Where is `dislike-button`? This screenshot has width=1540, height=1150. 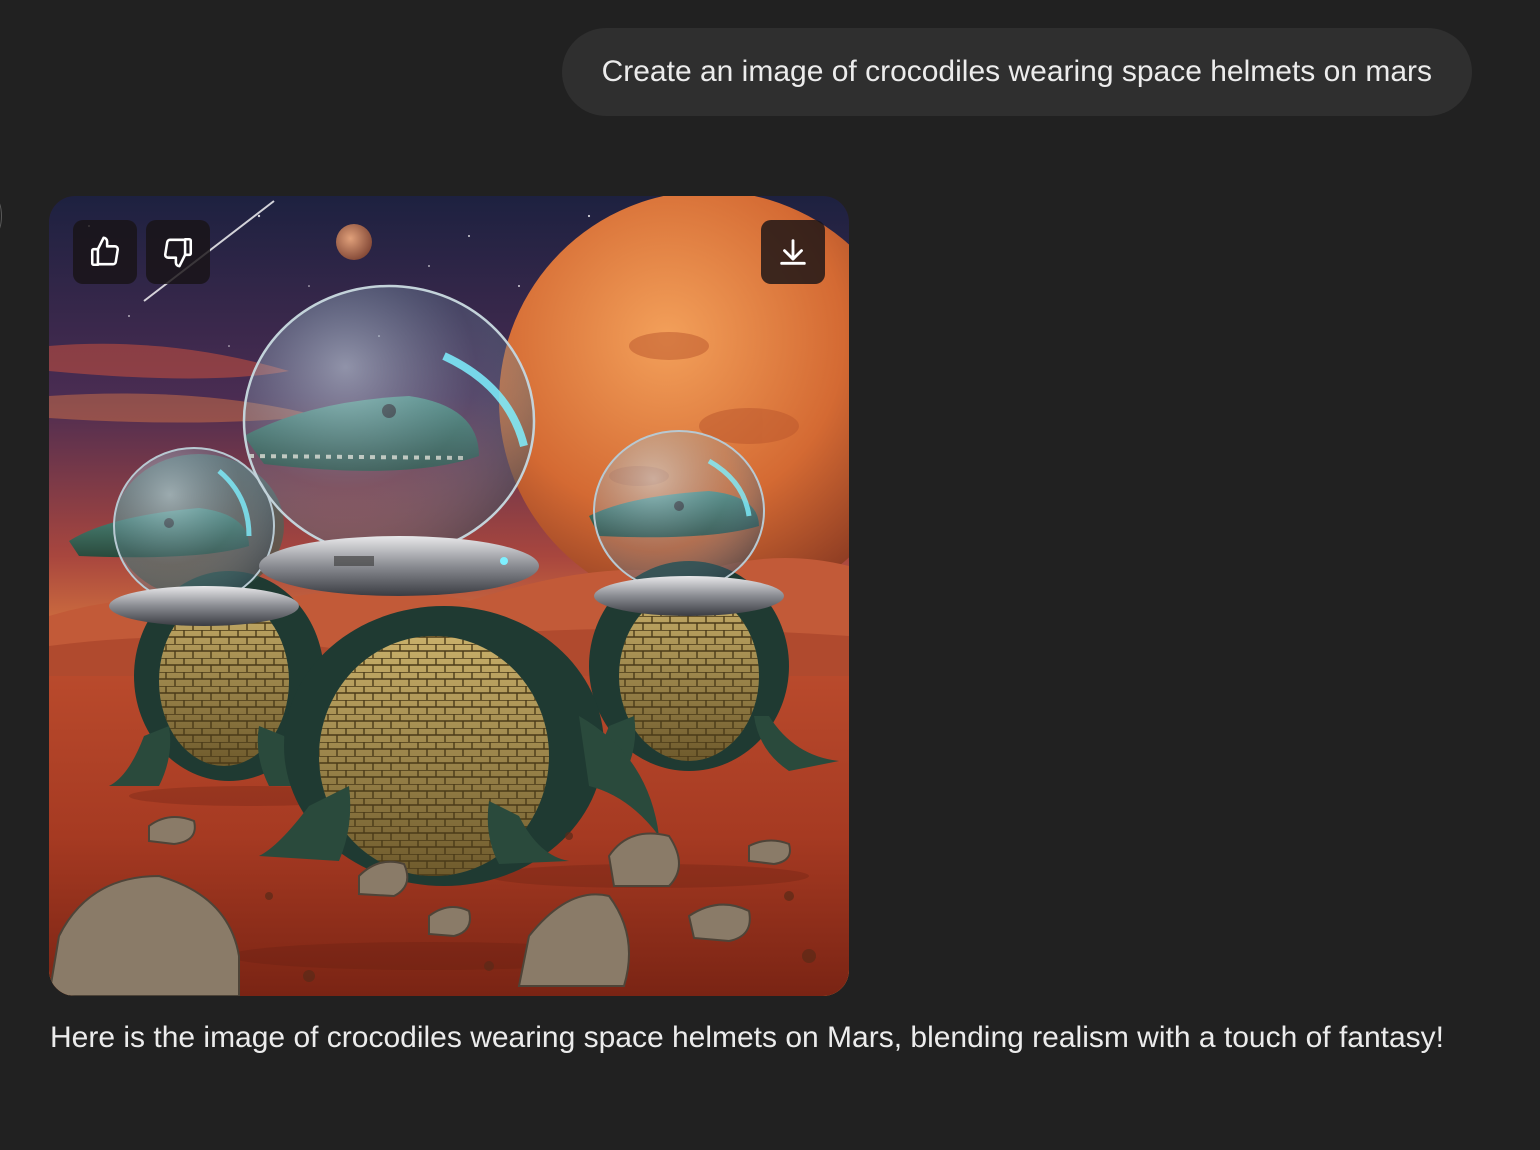 dislike-button is located at coordinates (178, 252).